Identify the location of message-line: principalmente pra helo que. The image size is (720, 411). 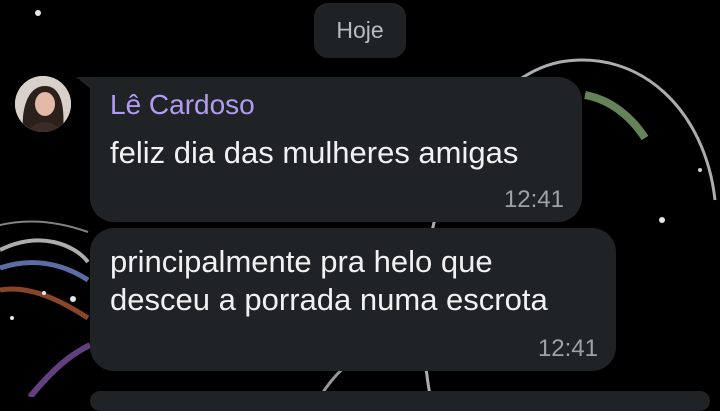
(301, 261).